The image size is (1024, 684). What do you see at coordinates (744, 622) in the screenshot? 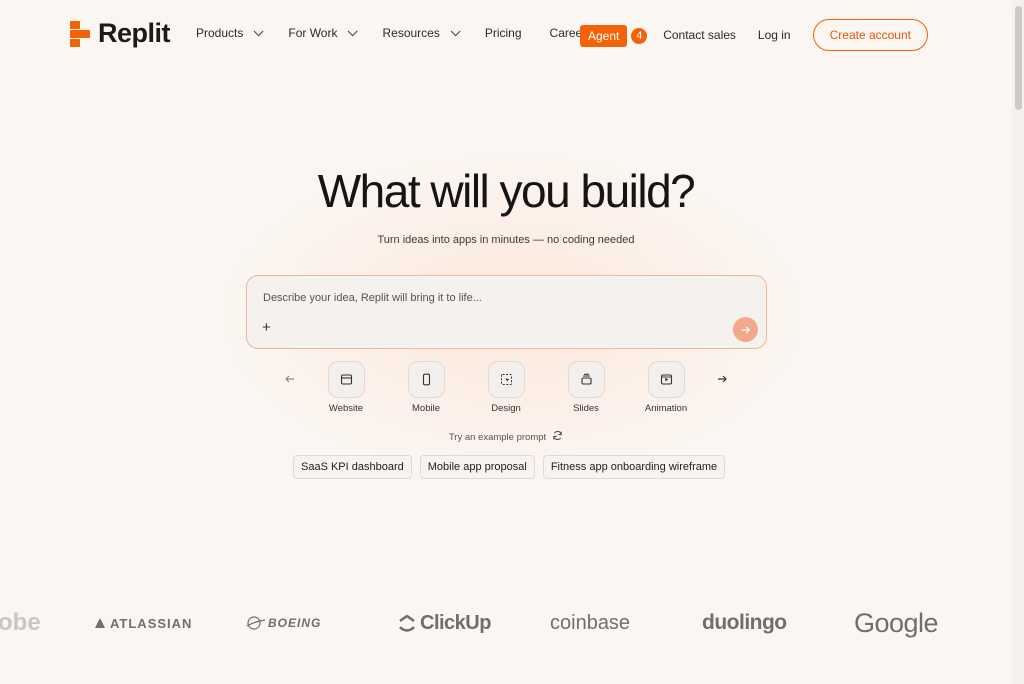
I see `logo-duolingo: duolingo` at bounding box center [744, 622].